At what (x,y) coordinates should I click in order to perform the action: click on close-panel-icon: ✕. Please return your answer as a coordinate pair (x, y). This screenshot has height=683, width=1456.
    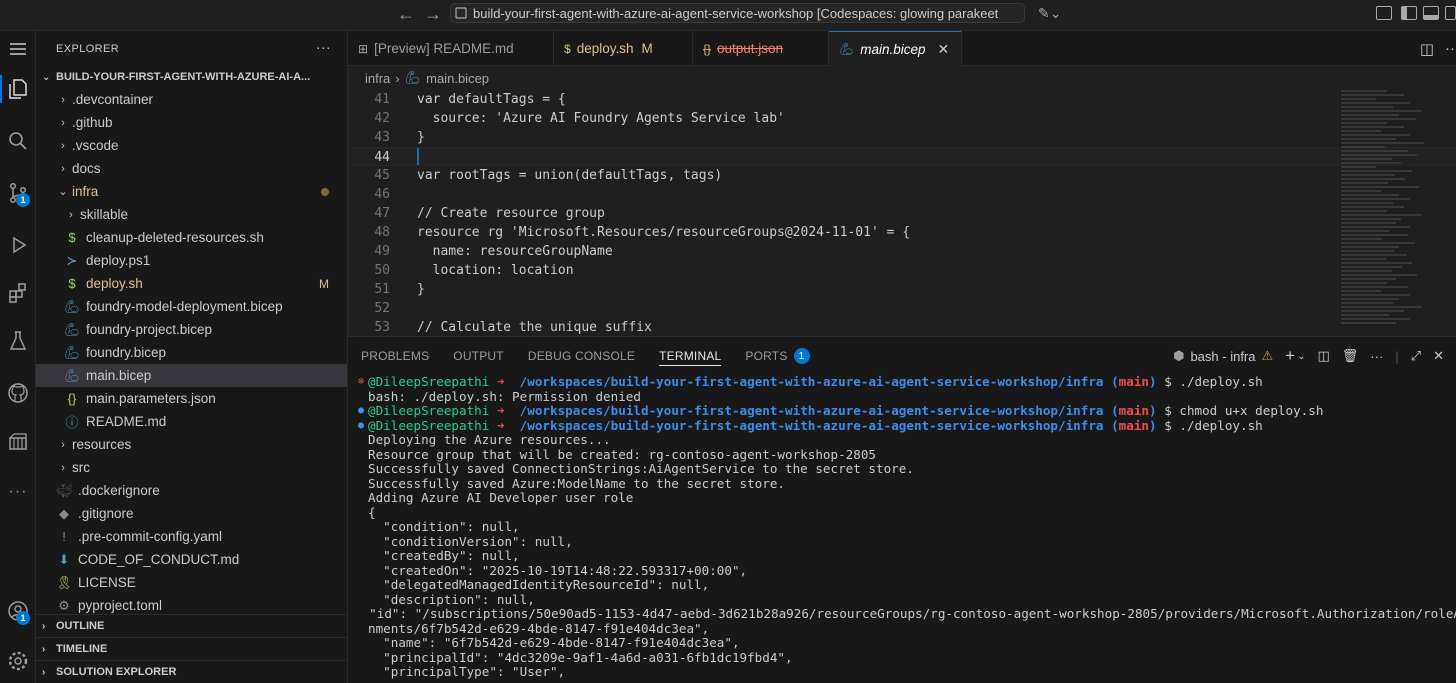
    Looking at the image, I should click on (1438, 356).